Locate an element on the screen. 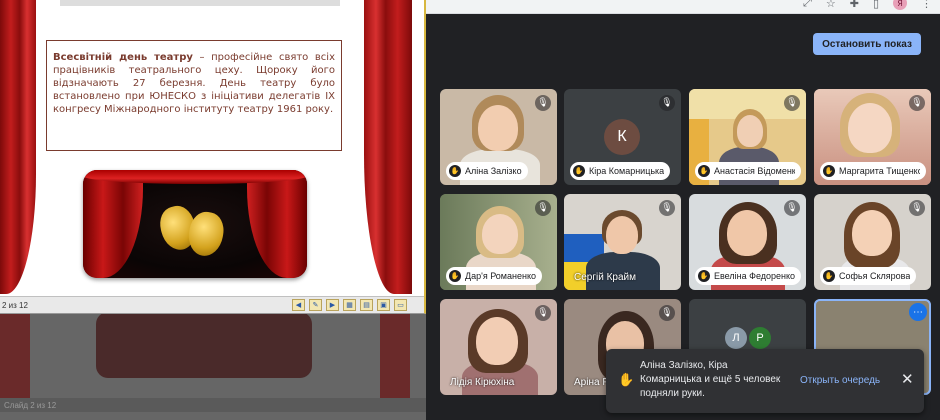 The height and width of the screenshot is (420, 940). curtain-left is located at coordinates (18, 147).